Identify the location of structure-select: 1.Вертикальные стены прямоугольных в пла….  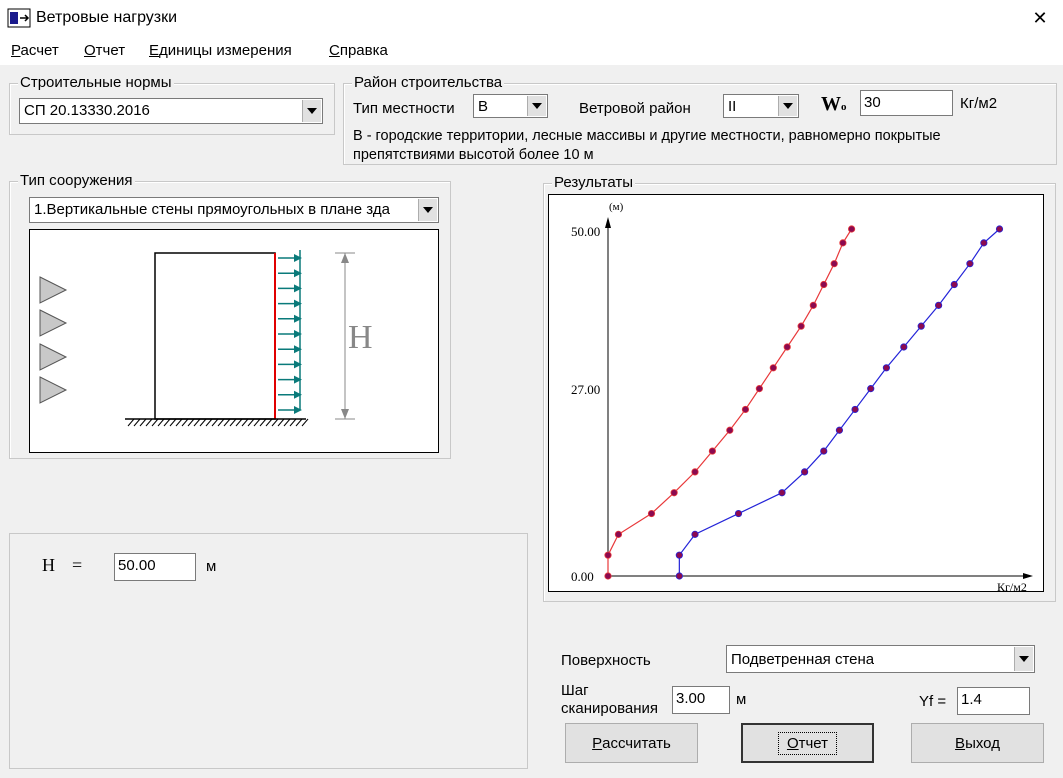
(234, 210).